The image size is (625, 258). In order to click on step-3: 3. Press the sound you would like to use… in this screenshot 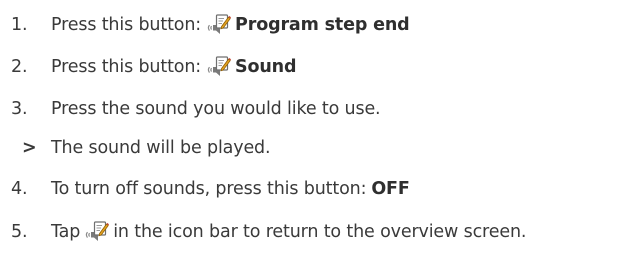, I will do `click(196, 109)`.